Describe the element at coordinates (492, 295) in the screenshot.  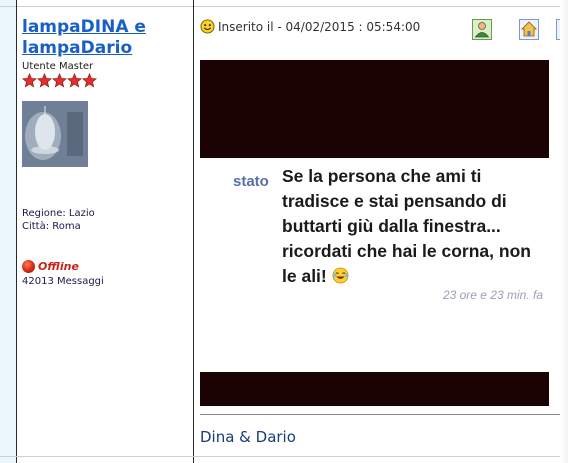
I see `quote-timestamp: 23 ore e 23 min. fa` at that location.